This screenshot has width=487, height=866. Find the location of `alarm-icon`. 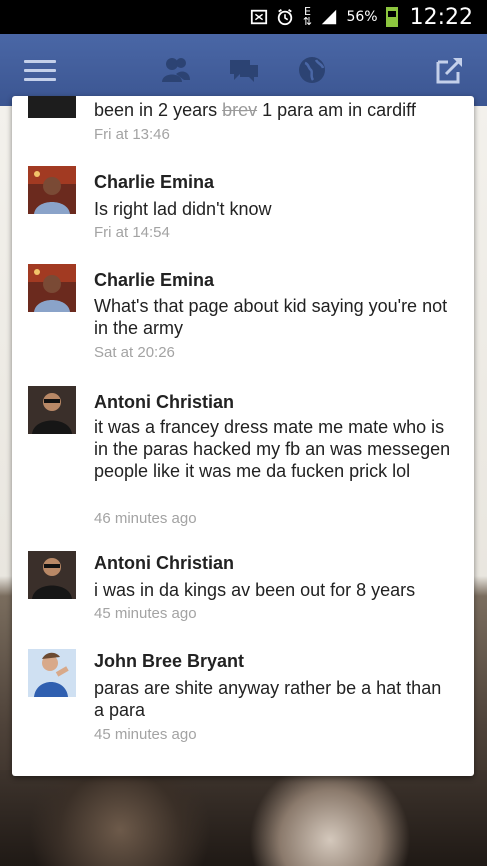

alarm-icon is located at coordinates (285, 17).